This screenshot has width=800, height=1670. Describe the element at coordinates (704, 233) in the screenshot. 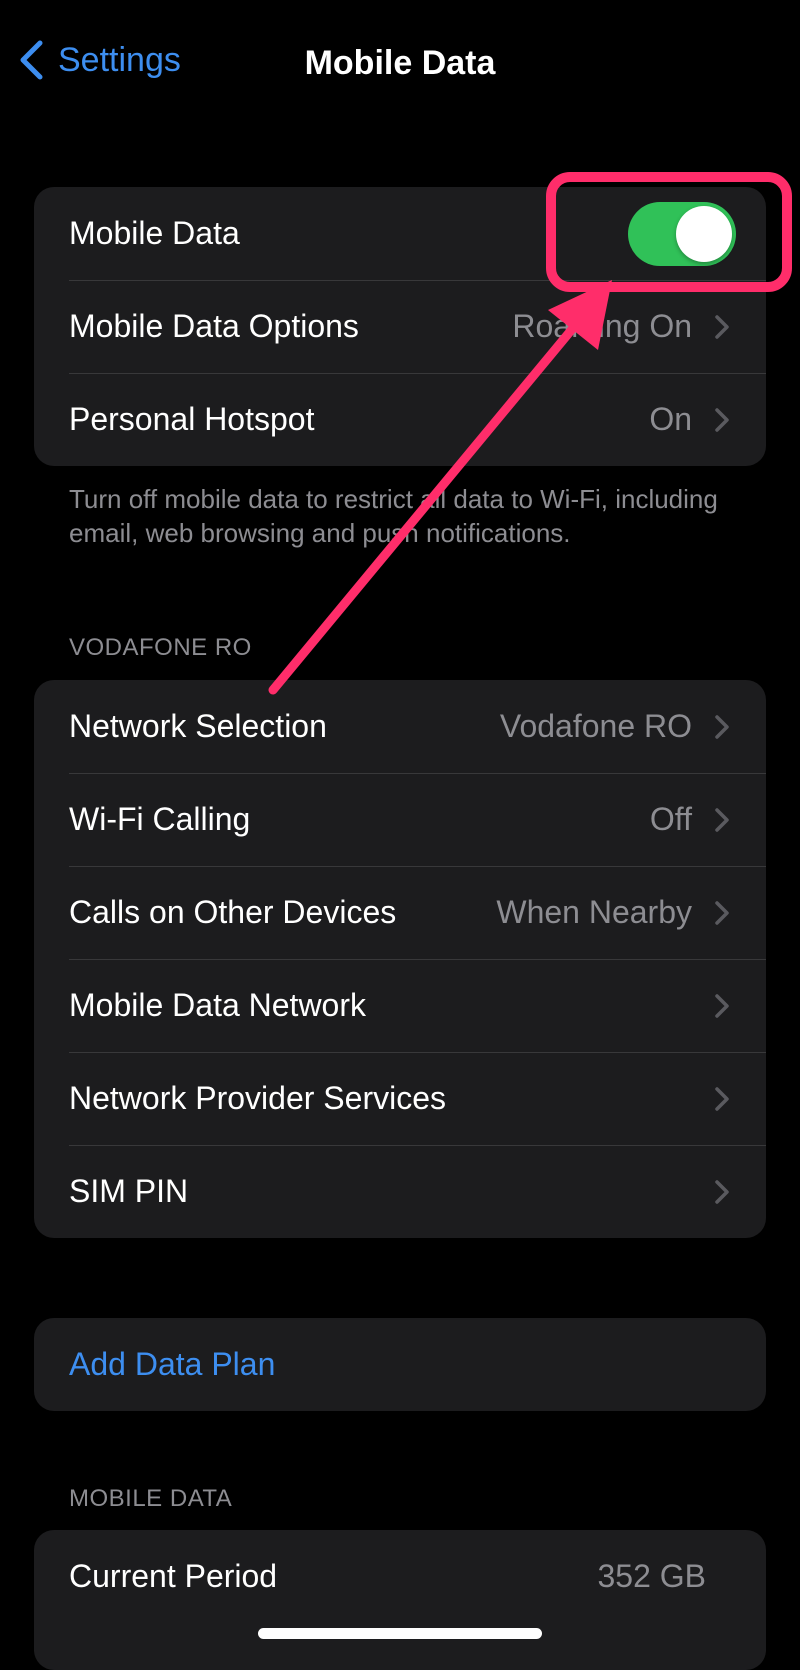

I see `toggle-knob` at that location.